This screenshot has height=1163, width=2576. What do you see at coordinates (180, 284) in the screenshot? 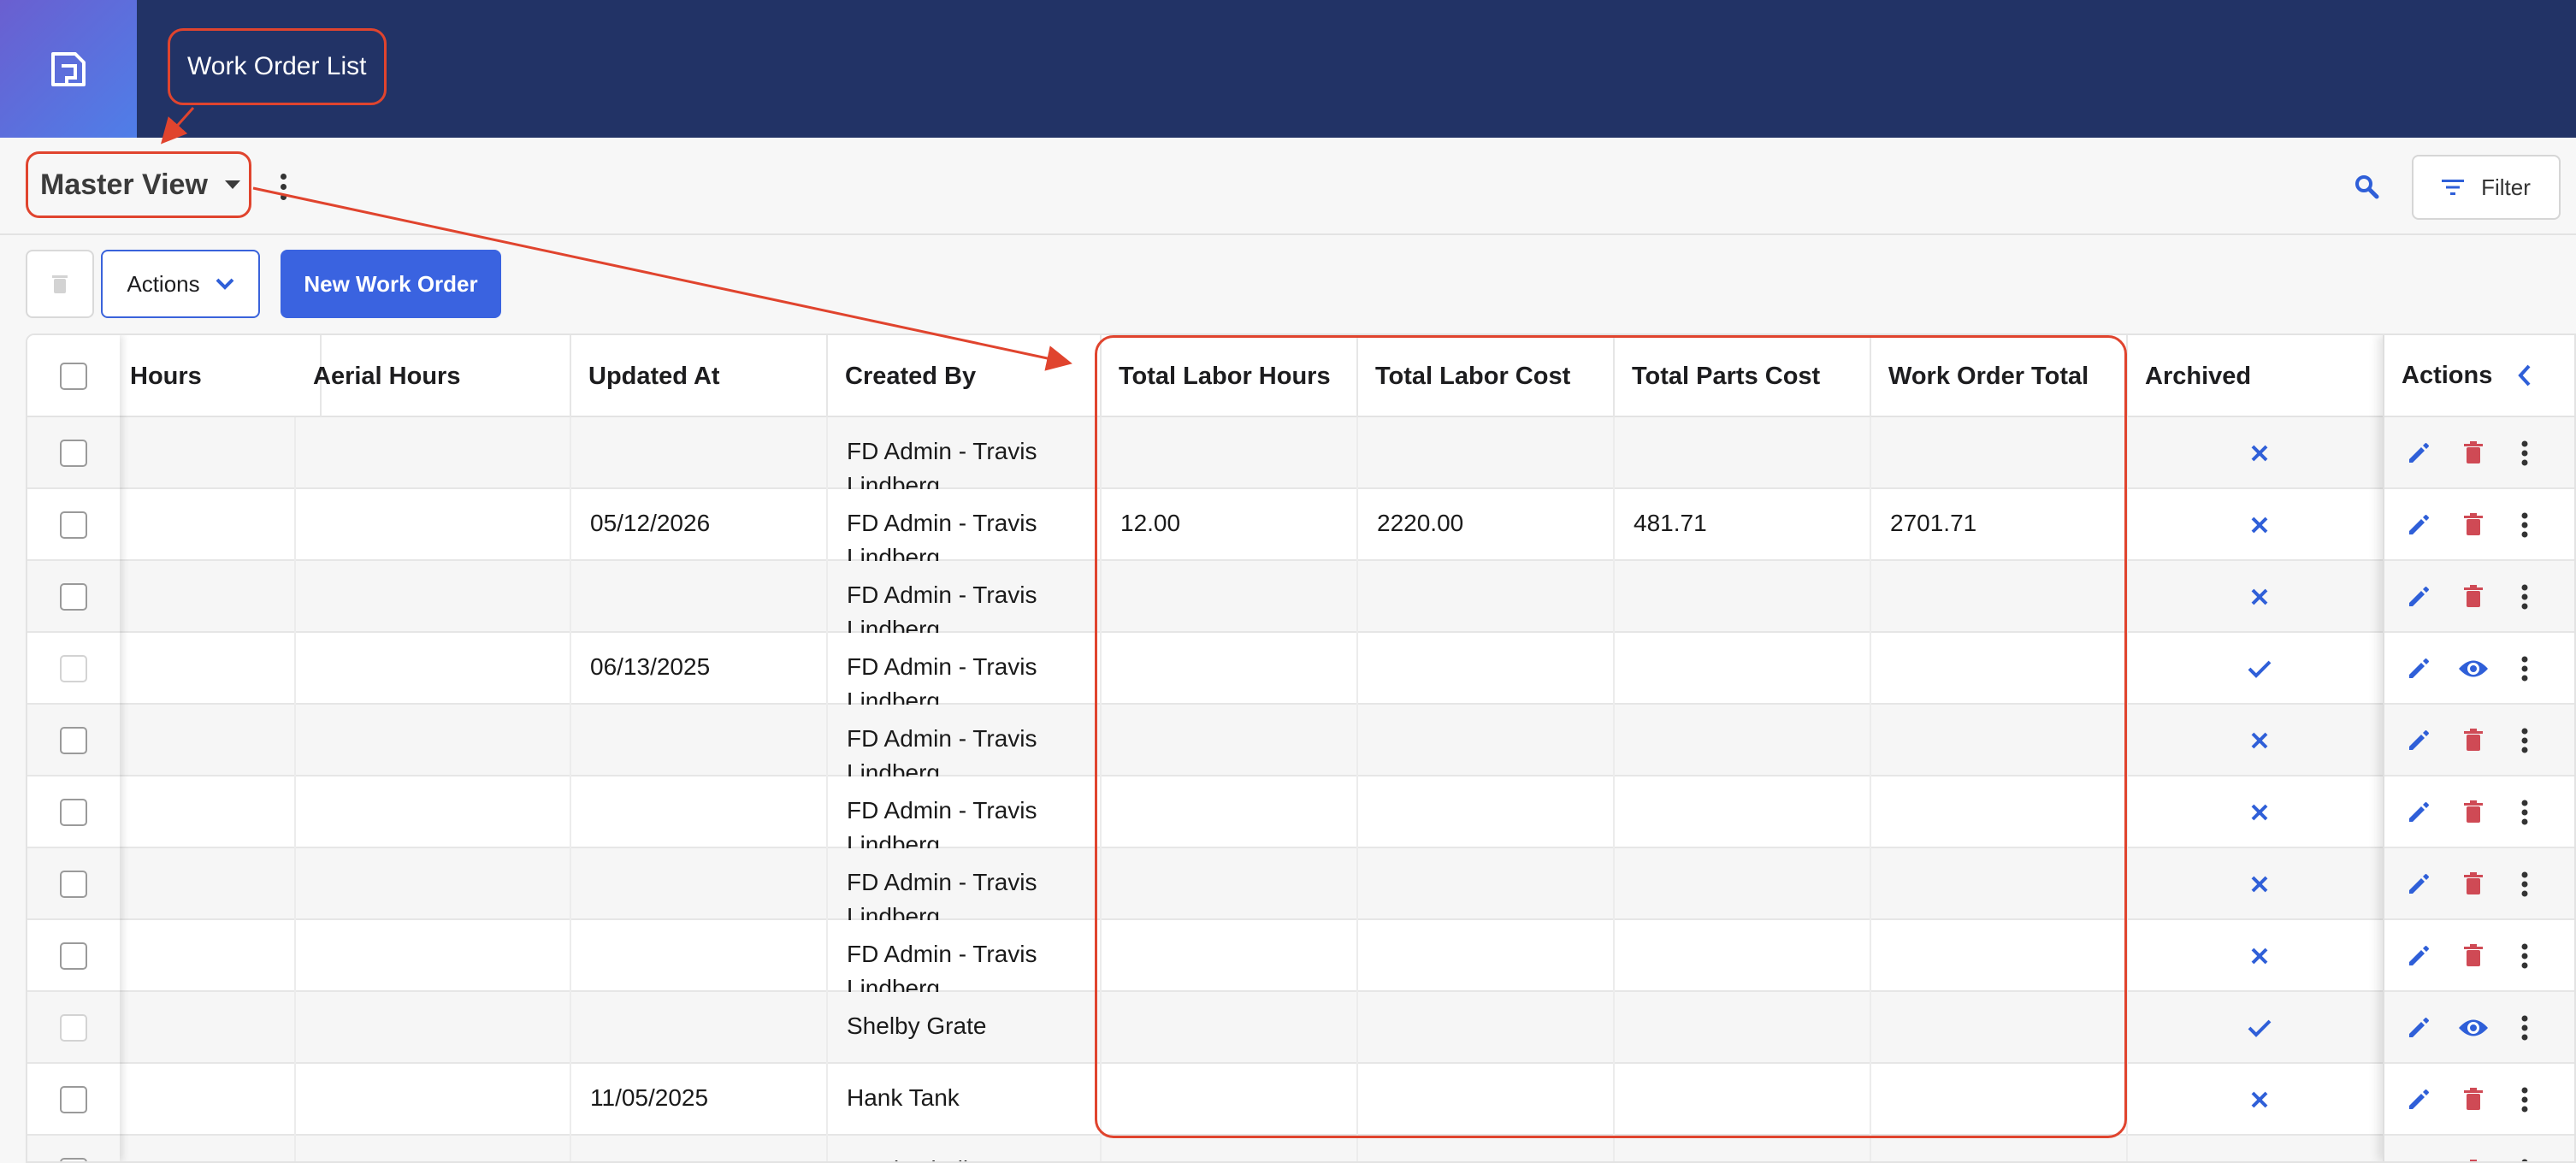
I see `actions-dropdown-button: Actions` at bounding box center [180, 284].